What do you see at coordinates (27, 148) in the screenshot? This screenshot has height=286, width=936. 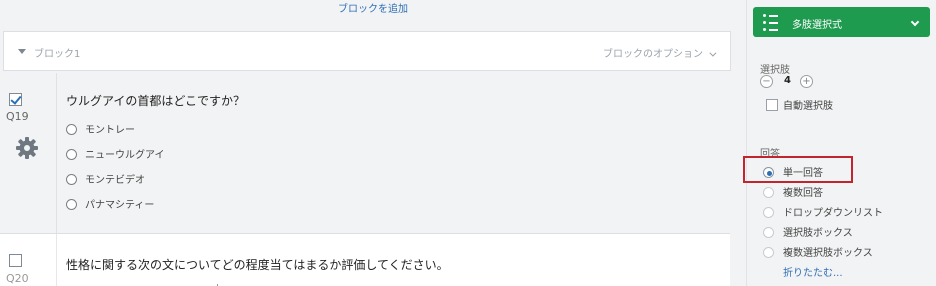 I see `gear-icon` at bounding box center [27, 148].